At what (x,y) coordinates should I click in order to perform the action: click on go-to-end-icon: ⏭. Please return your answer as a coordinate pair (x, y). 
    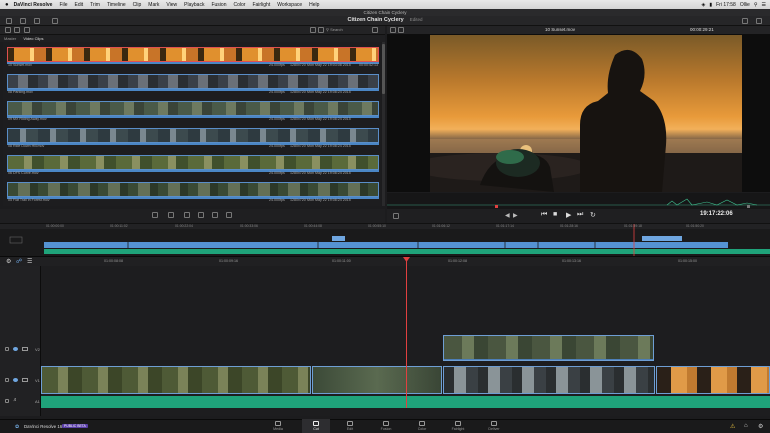
    Looking at the image, I should click on (580, 215).